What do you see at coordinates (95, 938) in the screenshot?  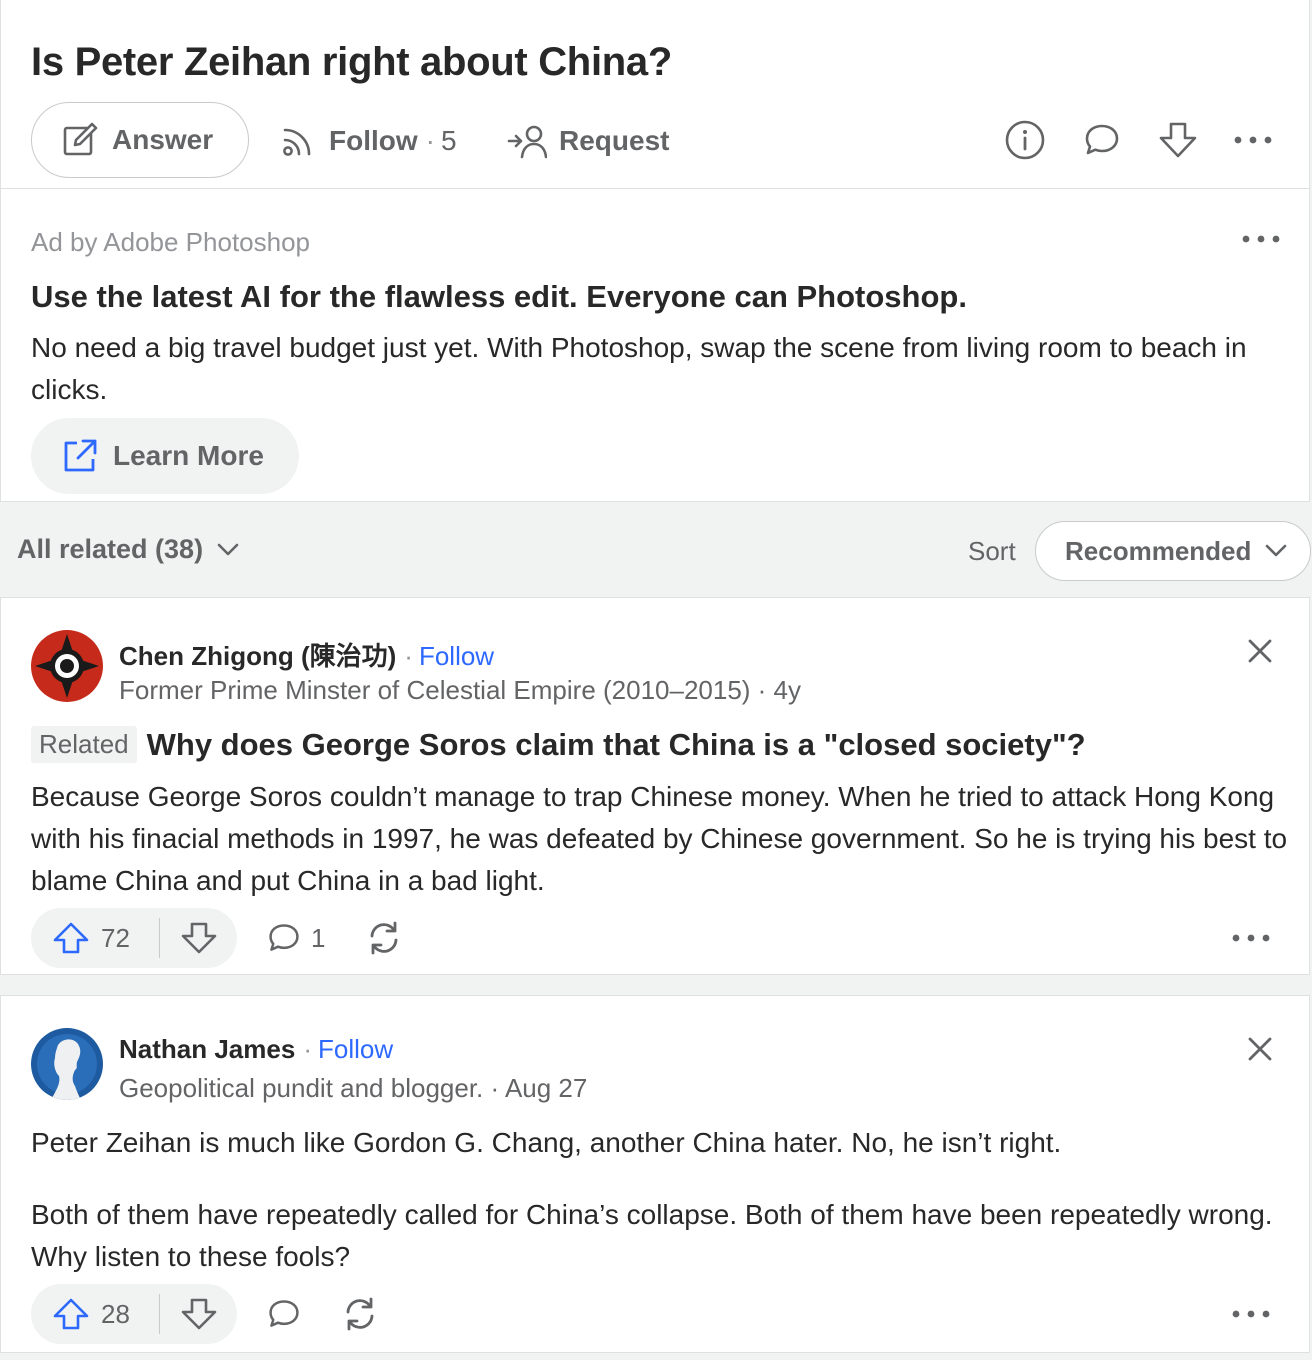 I see `upvote-button: 72` at bounding box center [95, 938].